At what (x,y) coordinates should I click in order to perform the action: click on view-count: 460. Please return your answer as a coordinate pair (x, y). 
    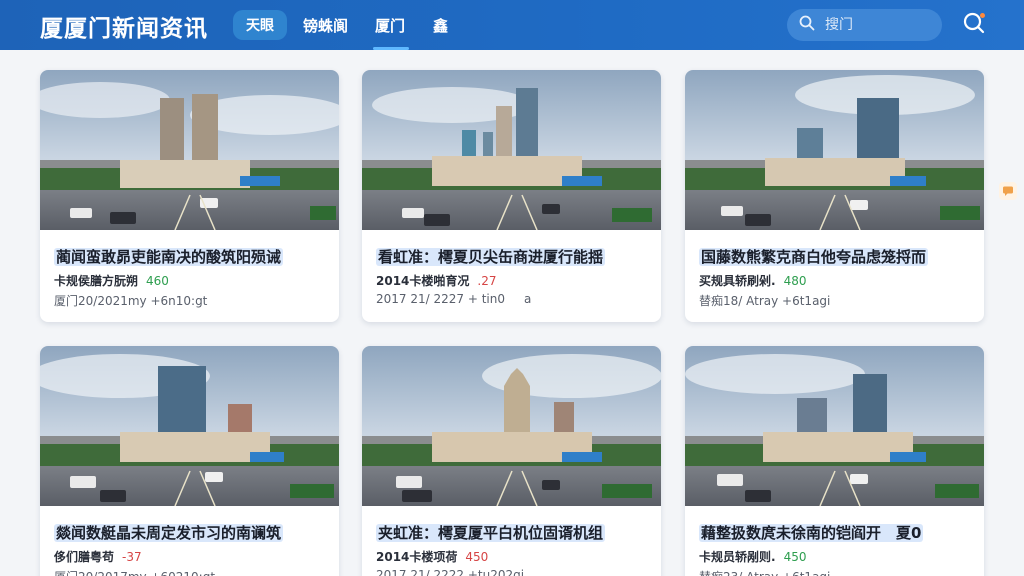
    Looking at the image, I should click on (157, 281).